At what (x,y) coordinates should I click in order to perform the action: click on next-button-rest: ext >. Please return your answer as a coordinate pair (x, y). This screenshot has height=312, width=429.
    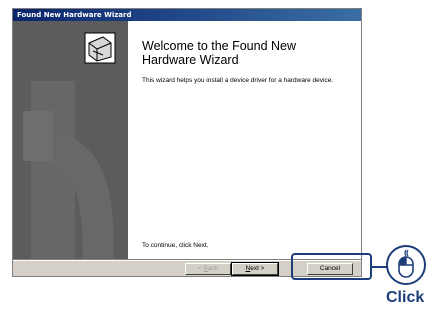
    Looking at the image, I should click on (257, 268).